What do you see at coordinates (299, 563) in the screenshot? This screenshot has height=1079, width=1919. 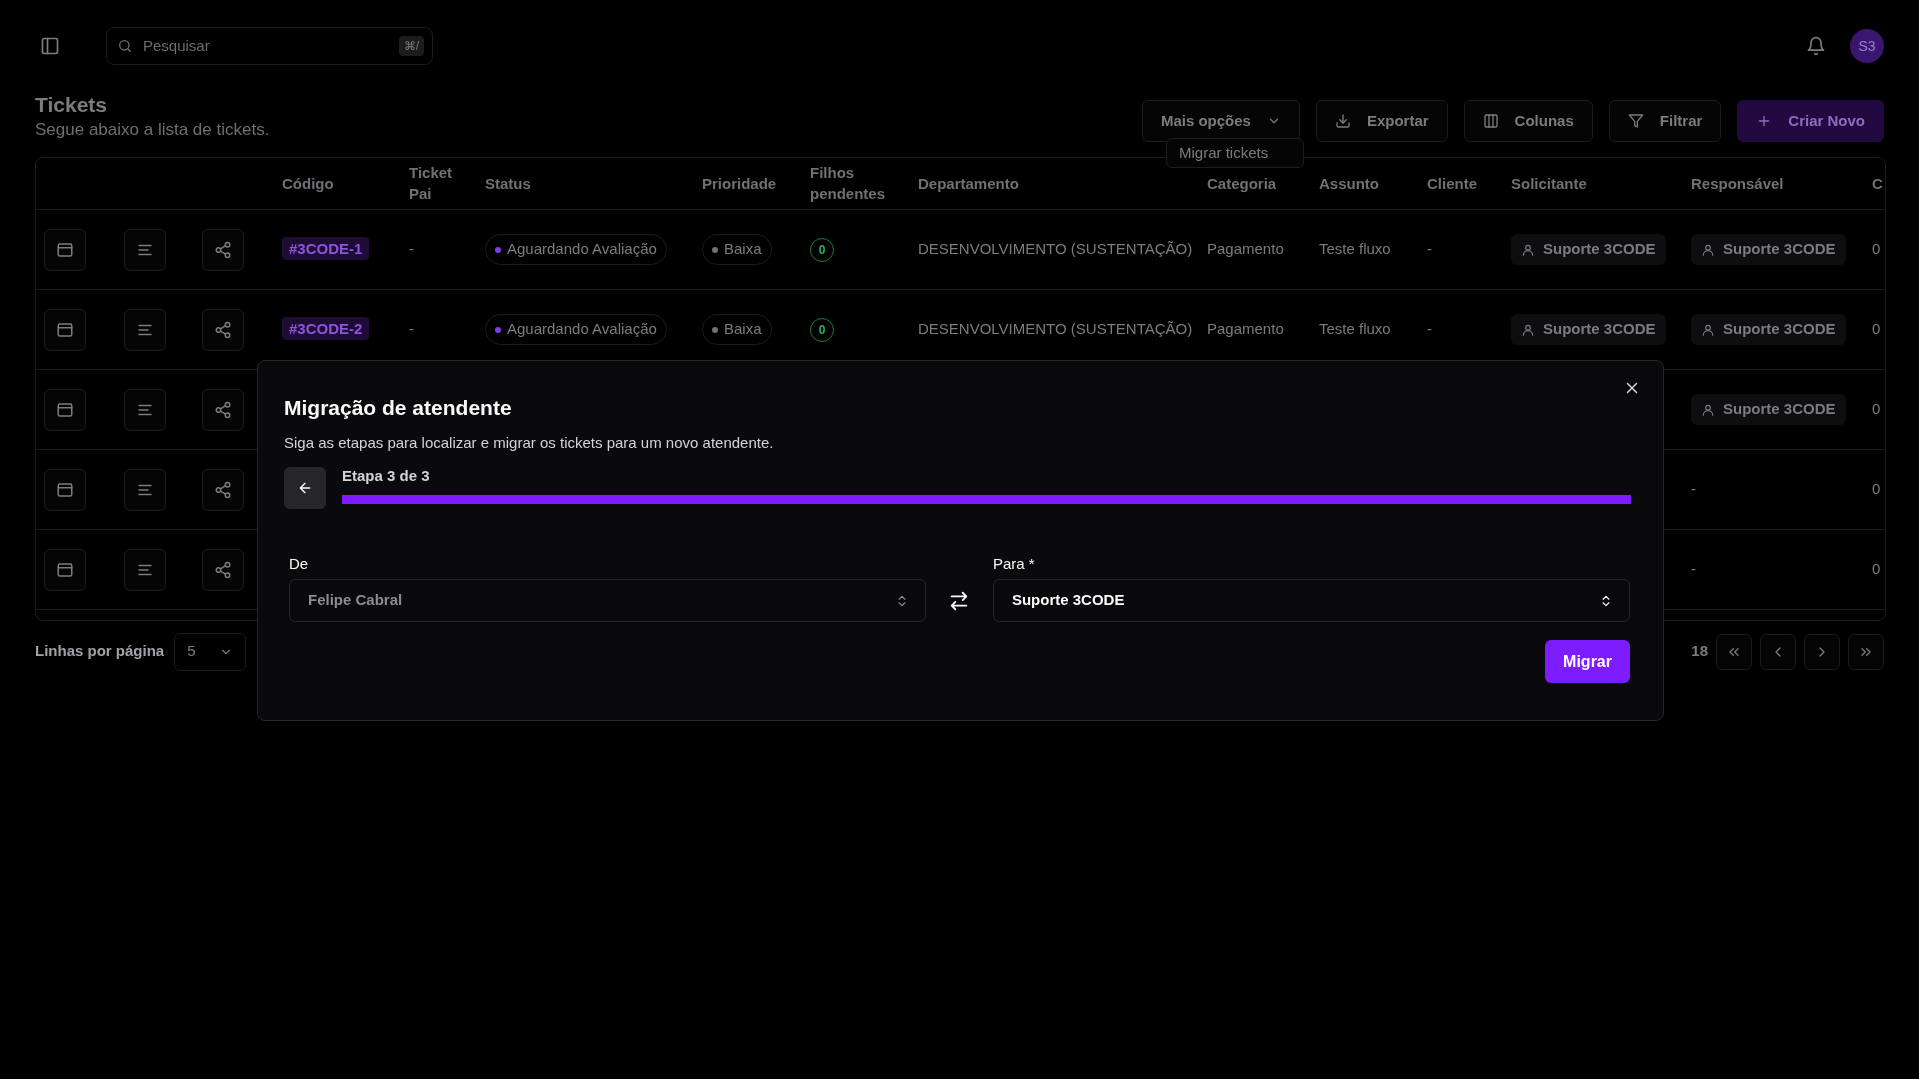 I see `field-label: De` at bounding box center [299, 563].